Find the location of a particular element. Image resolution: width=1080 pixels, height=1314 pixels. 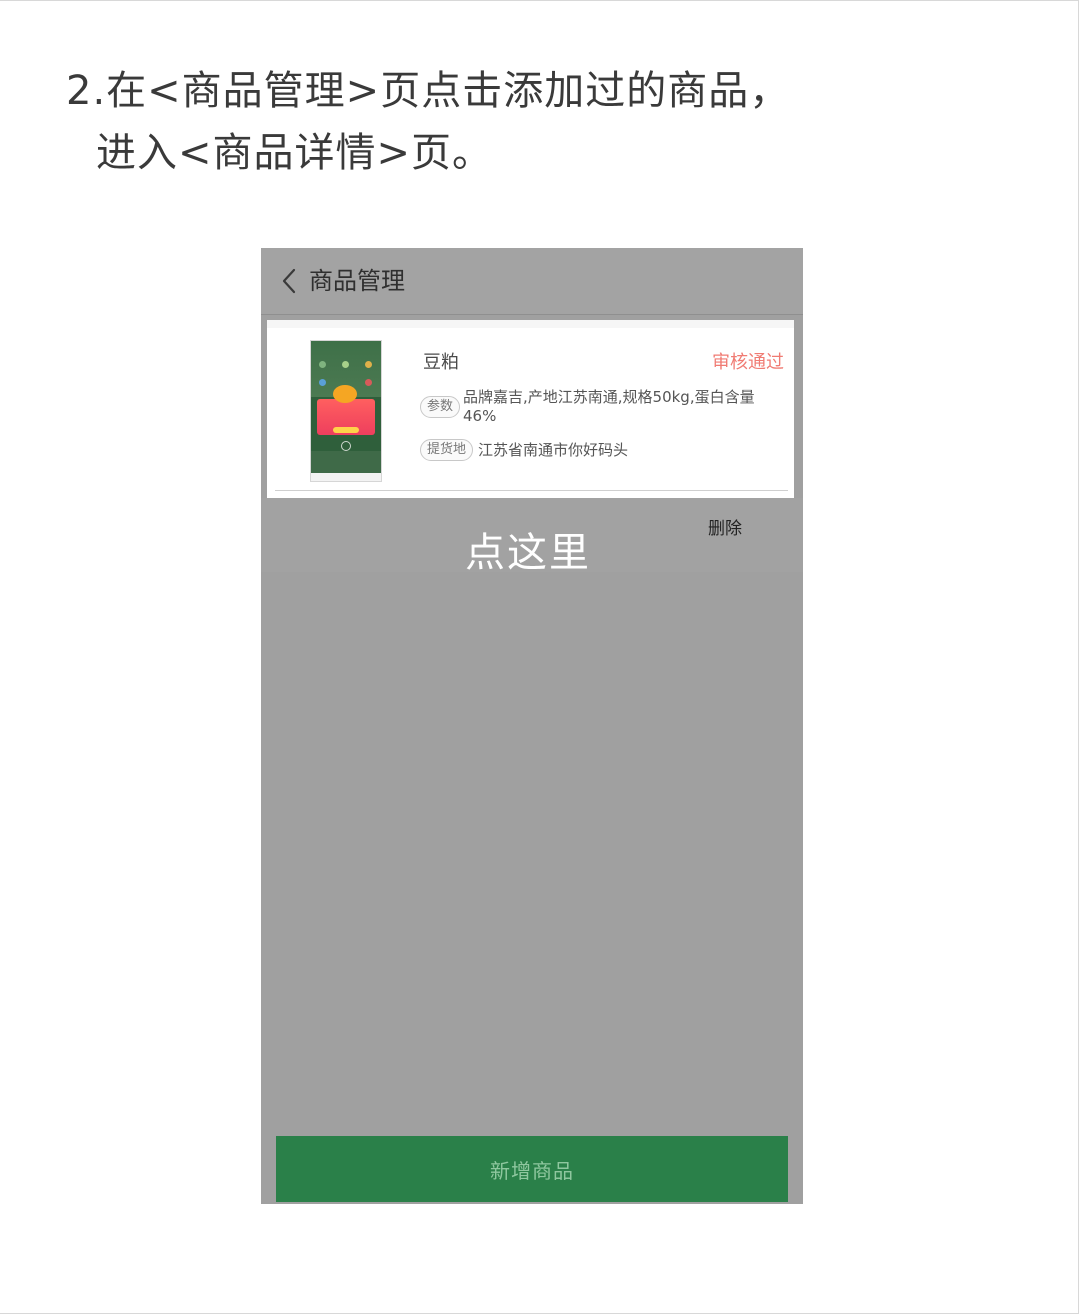

thumbnail-promo-button is located at coordinates (346, 430).